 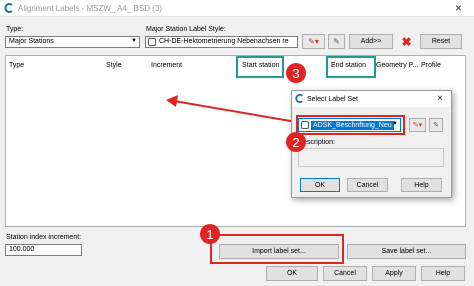 I want to click on cancel-button: Cancel, so click(x=345, y=273).